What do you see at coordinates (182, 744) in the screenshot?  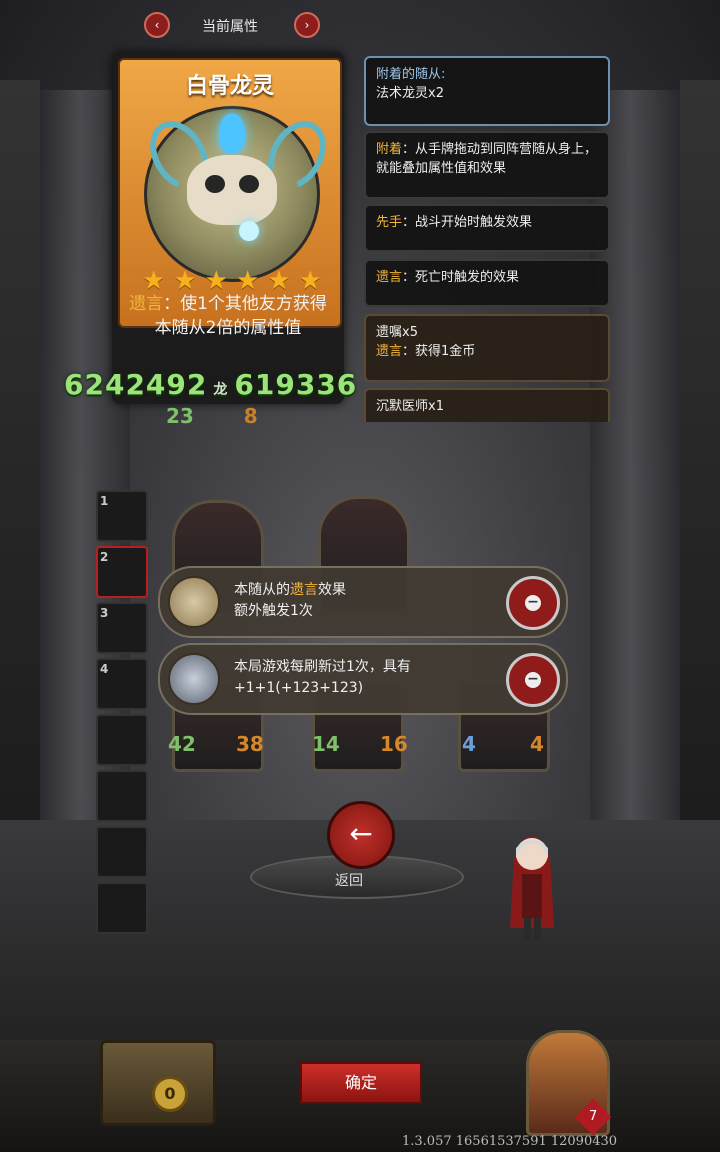 I see `board-attack: 42` at bounding box center [182, 744].